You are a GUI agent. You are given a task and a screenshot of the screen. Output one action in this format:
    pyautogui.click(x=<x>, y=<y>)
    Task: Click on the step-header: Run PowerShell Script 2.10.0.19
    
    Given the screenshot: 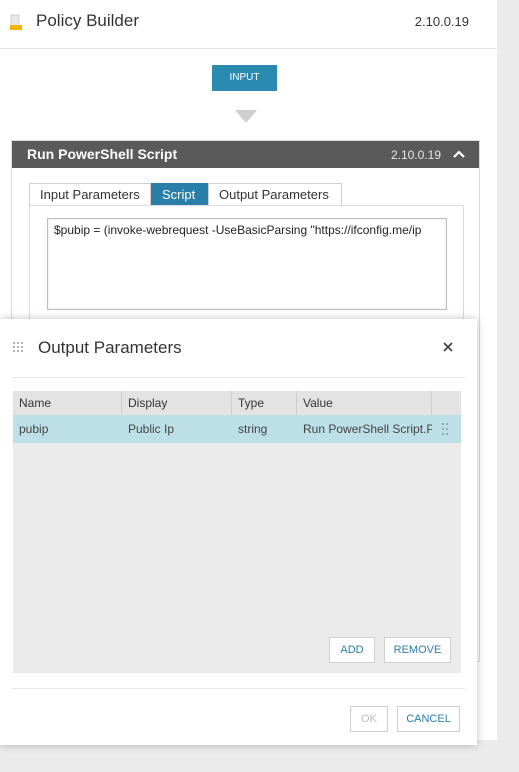 What is the action you would take?
    pyautogui.click(x=245, y=154)
    